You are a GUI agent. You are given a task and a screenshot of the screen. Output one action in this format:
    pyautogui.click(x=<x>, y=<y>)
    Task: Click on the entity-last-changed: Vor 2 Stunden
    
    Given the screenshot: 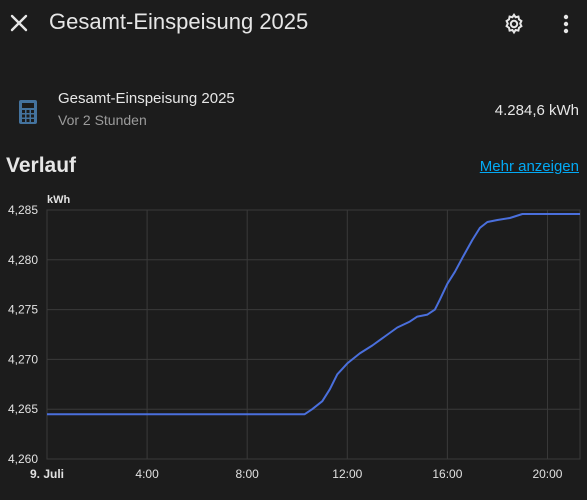 What is the action you would take?
    pyautogui.click(x=102, y=120)
    